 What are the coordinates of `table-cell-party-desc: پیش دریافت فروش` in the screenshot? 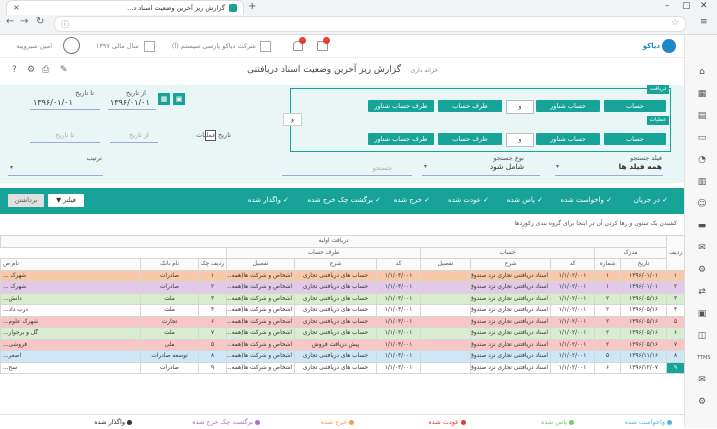 It's located at (336, 344).